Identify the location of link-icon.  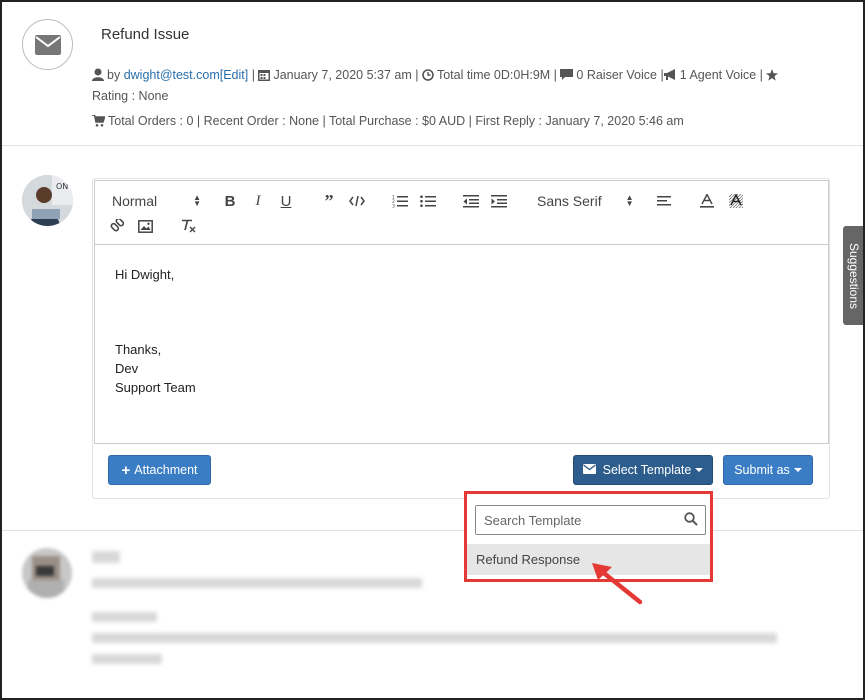
(117, 226).